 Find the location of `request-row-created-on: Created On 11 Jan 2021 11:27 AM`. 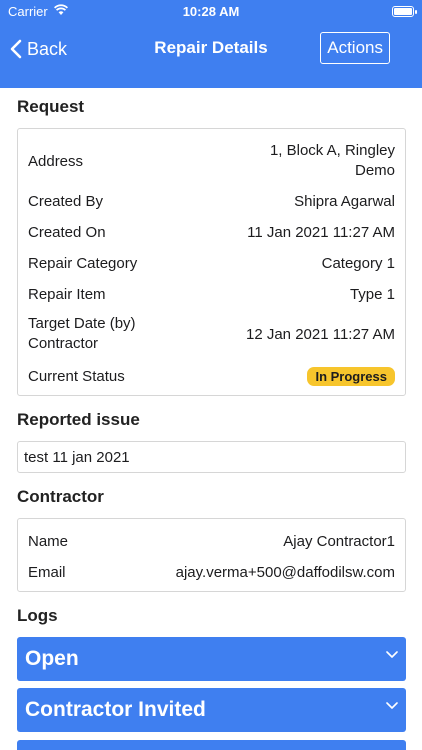

request-row-created-on: Created On 11 Jan 2021 11:27 AM is located at coordinates (211, 232).